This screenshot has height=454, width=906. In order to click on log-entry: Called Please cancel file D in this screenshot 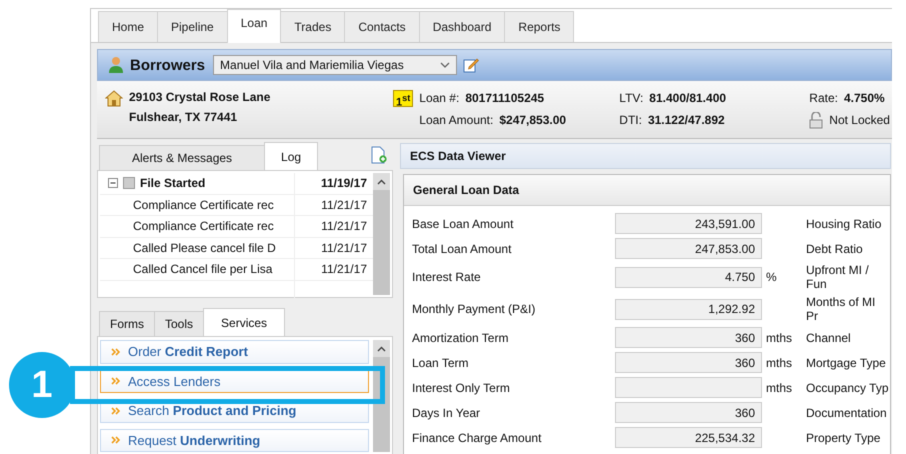, I will do `click(192, 247)`.